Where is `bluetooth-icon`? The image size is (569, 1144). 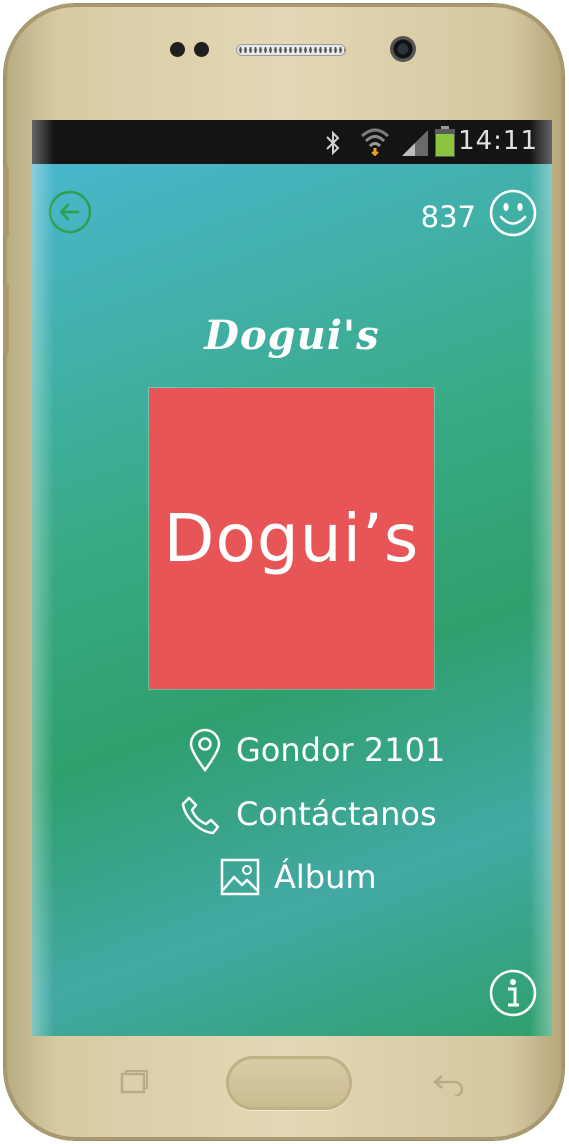 bluetooth-icon is located at coordinates (333, 143).